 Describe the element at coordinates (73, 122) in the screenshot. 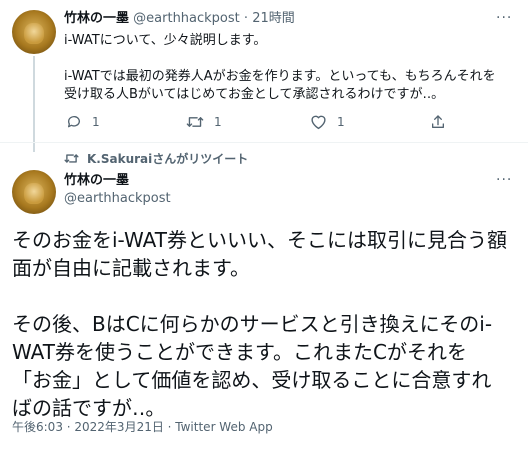

I see `reply-icon` at that location.